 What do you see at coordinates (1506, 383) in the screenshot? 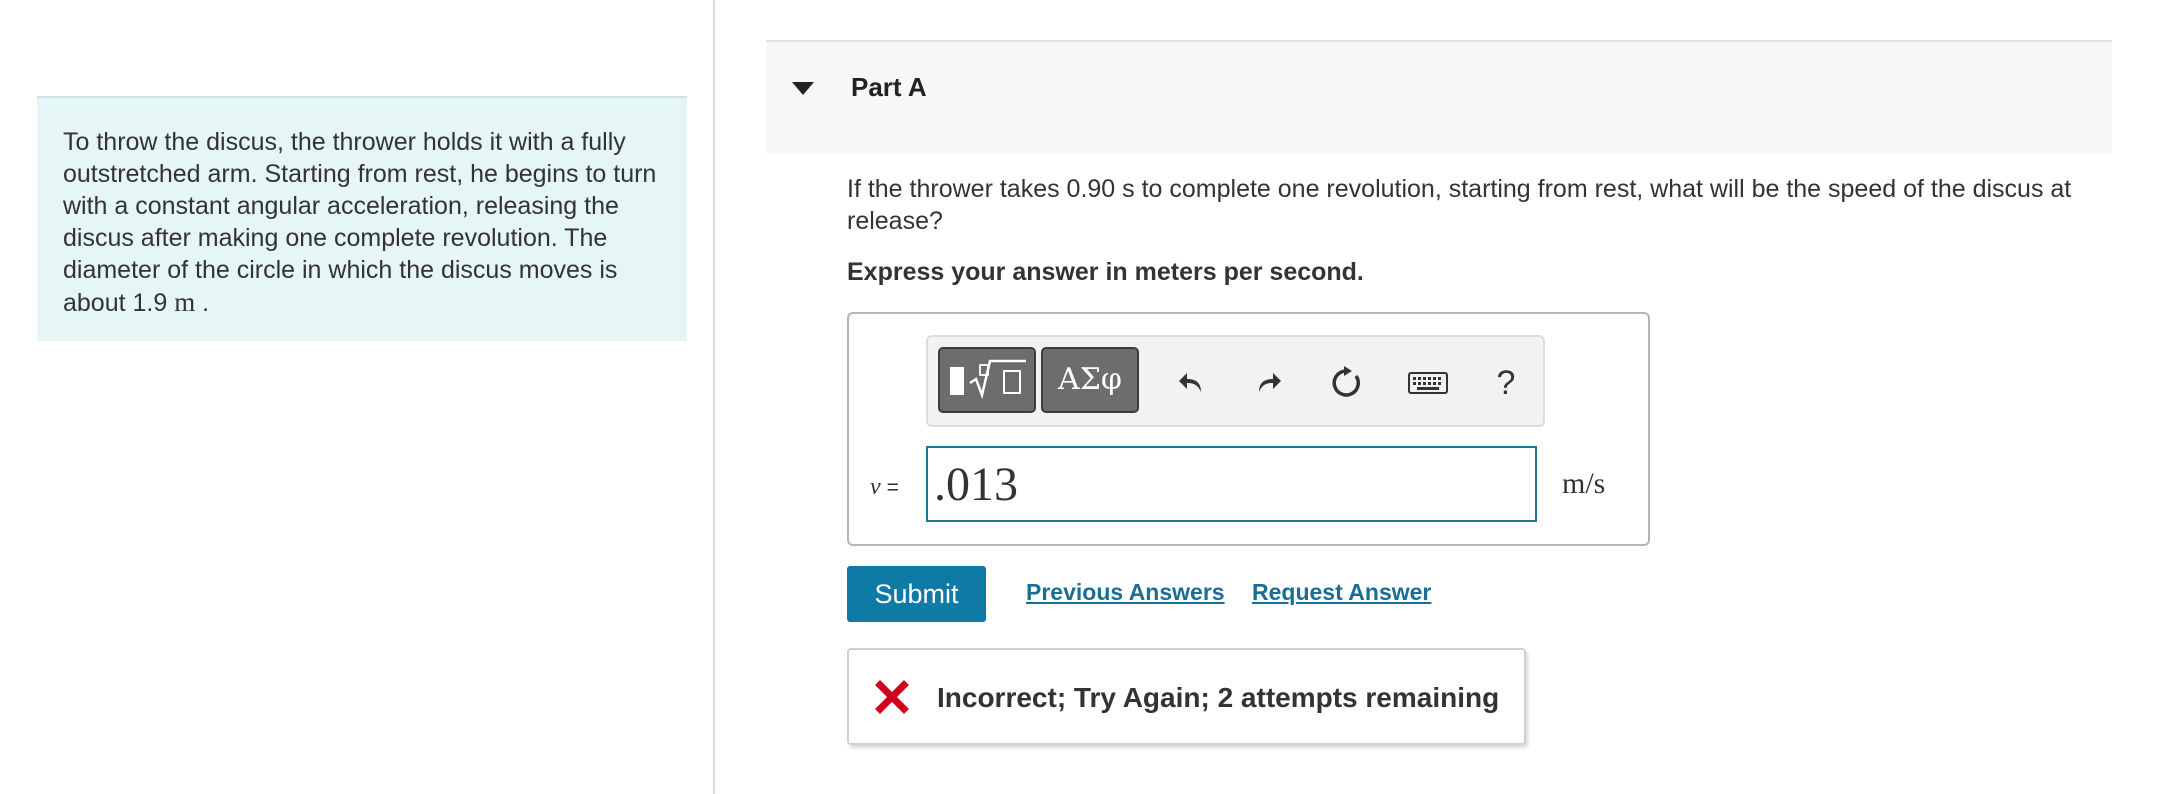
I see `help-button: ?` at bounding box center [1506, 383].